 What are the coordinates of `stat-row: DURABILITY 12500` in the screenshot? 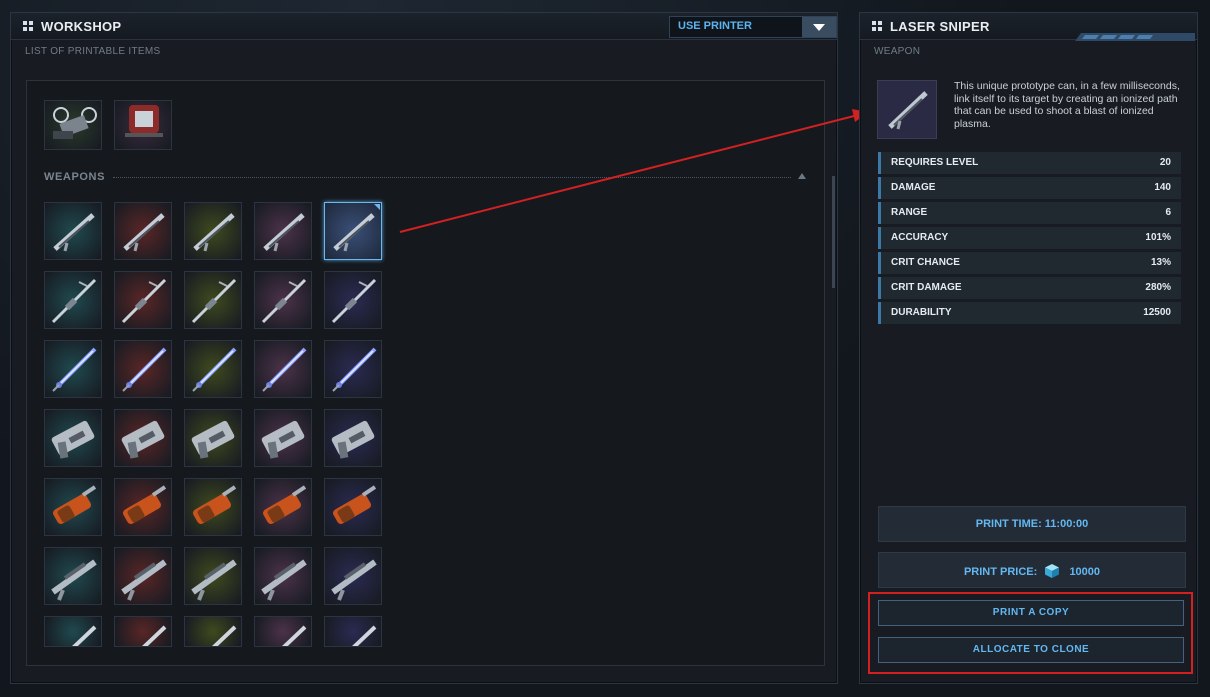 It's located at (1029, 313).